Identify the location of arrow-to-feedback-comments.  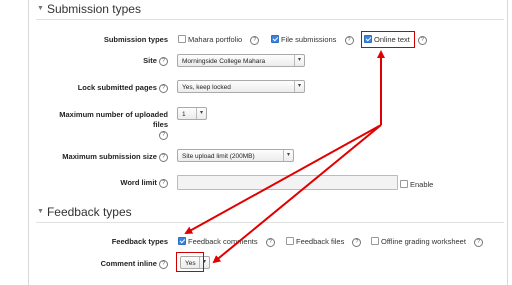
(283, 179).